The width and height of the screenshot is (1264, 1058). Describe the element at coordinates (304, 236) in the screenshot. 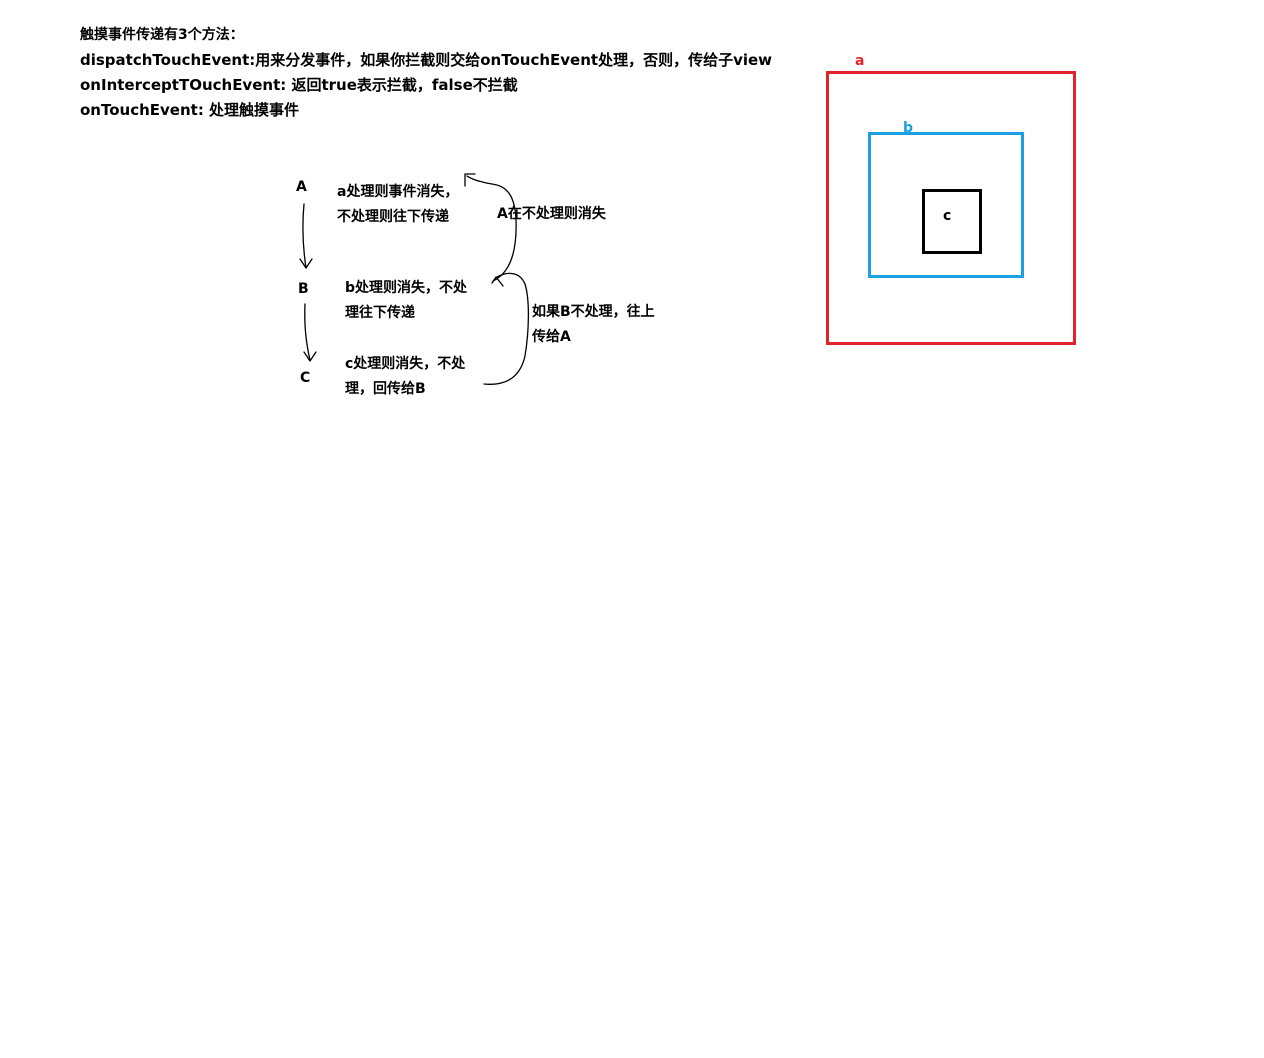

I see `arrow-a-to-b` at that location.